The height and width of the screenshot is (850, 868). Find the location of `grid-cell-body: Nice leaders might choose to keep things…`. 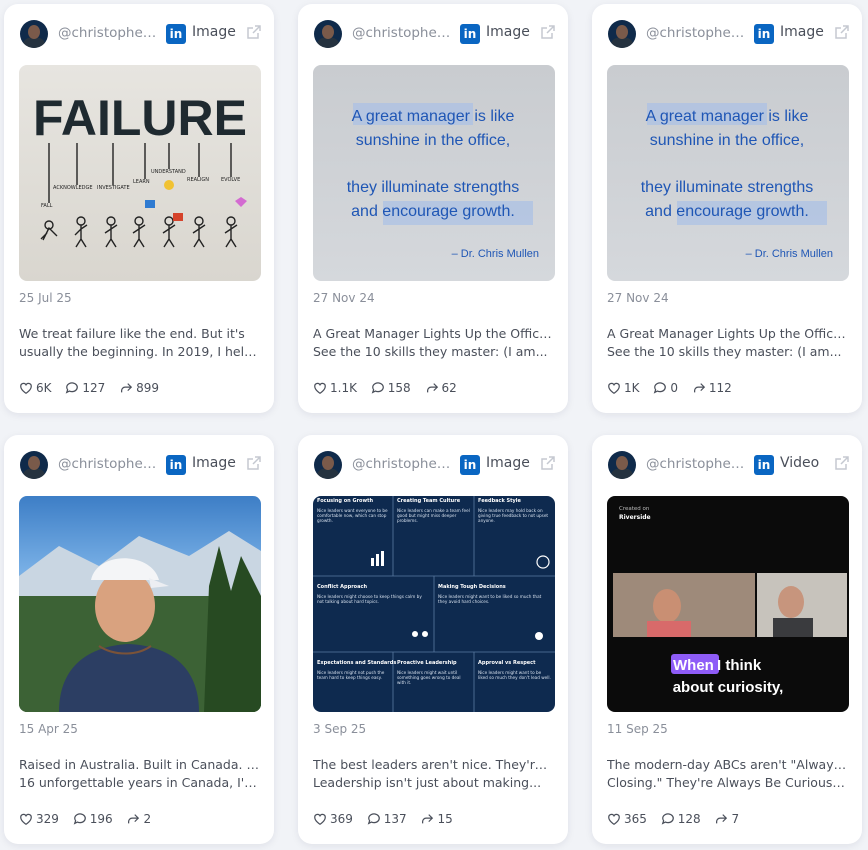

grid-cell-body: Nice leaders might choose to keep things… is located at coordinates (369, 599).